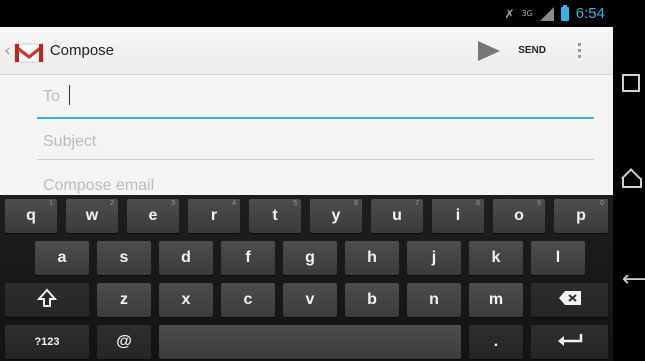  I want to click on key-c: c, so click(248, 300).